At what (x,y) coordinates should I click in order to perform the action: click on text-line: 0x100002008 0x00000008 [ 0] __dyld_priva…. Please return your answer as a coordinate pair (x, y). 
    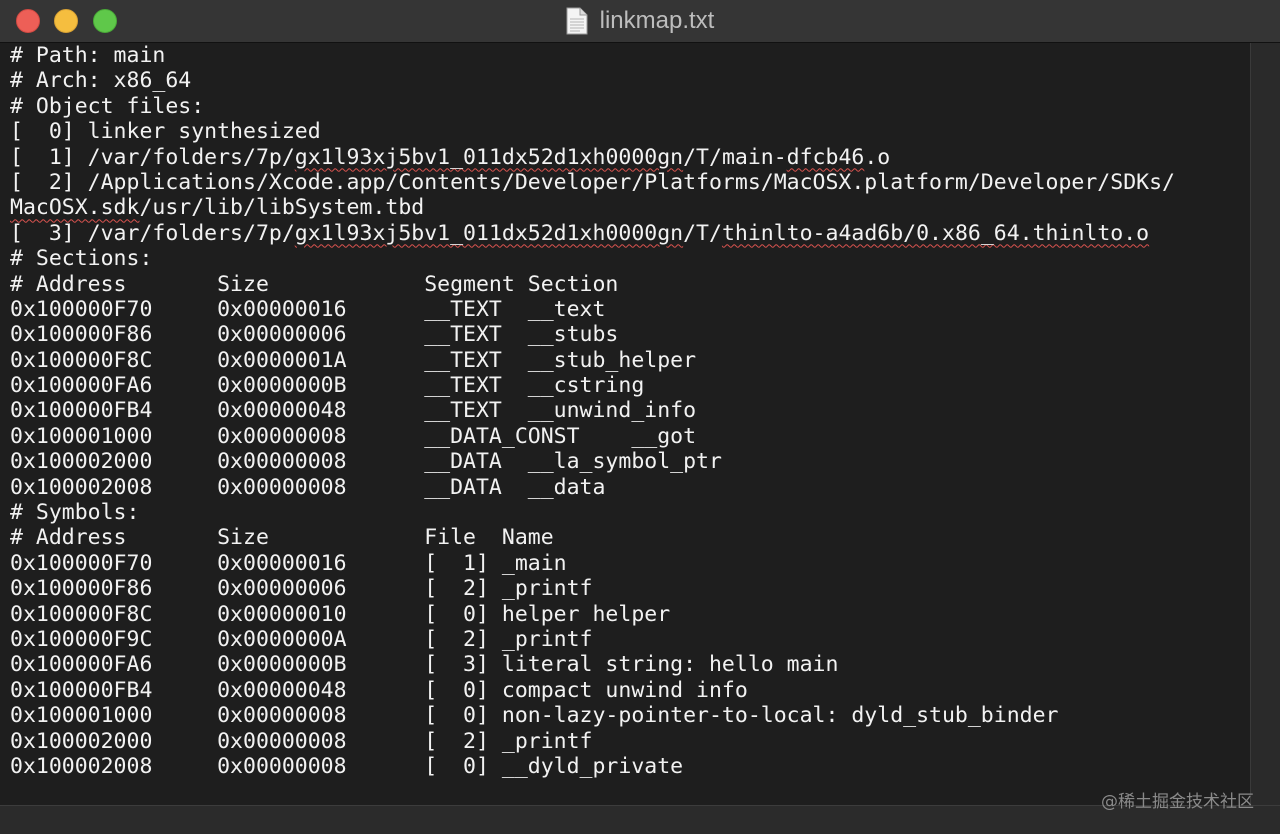
    Looking at the image, I should click on (347, 766).